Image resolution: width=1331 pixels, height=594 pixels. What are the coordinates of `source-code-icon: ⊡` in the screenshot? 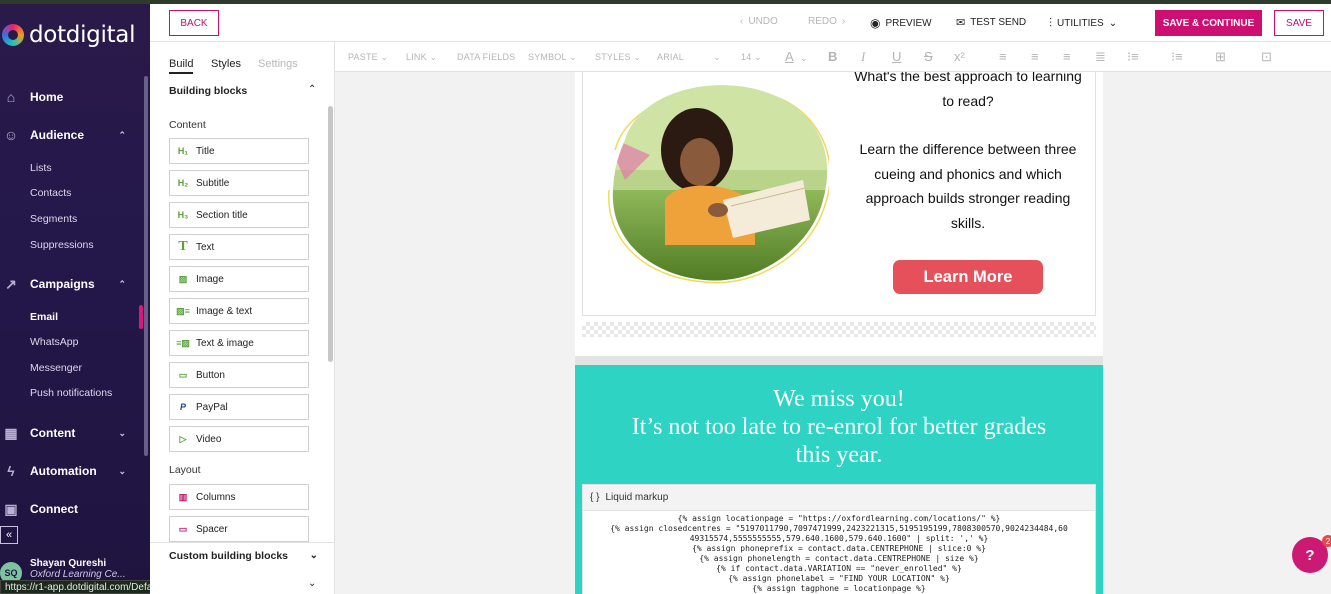 It's located at (1266, 57).